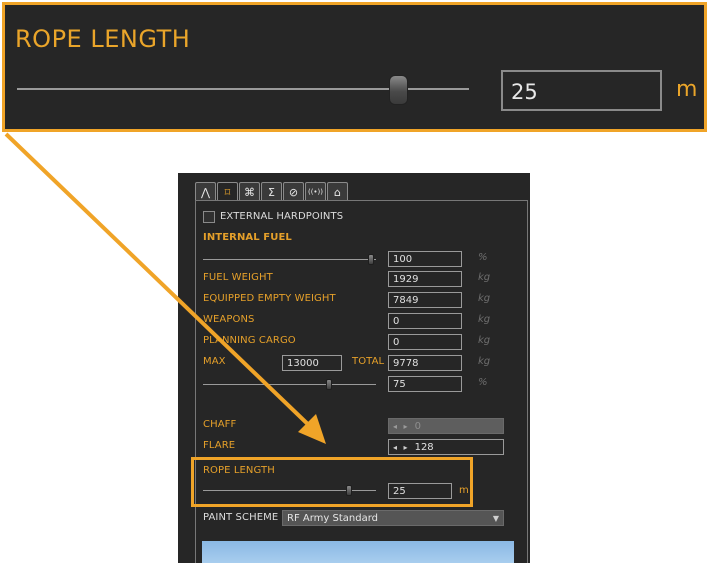  What do you see at coordinates (103, 39) in the screenshot?
I see `zoom-rope-length-title: ROPE LENGTH` at bounding box center [103, 39].